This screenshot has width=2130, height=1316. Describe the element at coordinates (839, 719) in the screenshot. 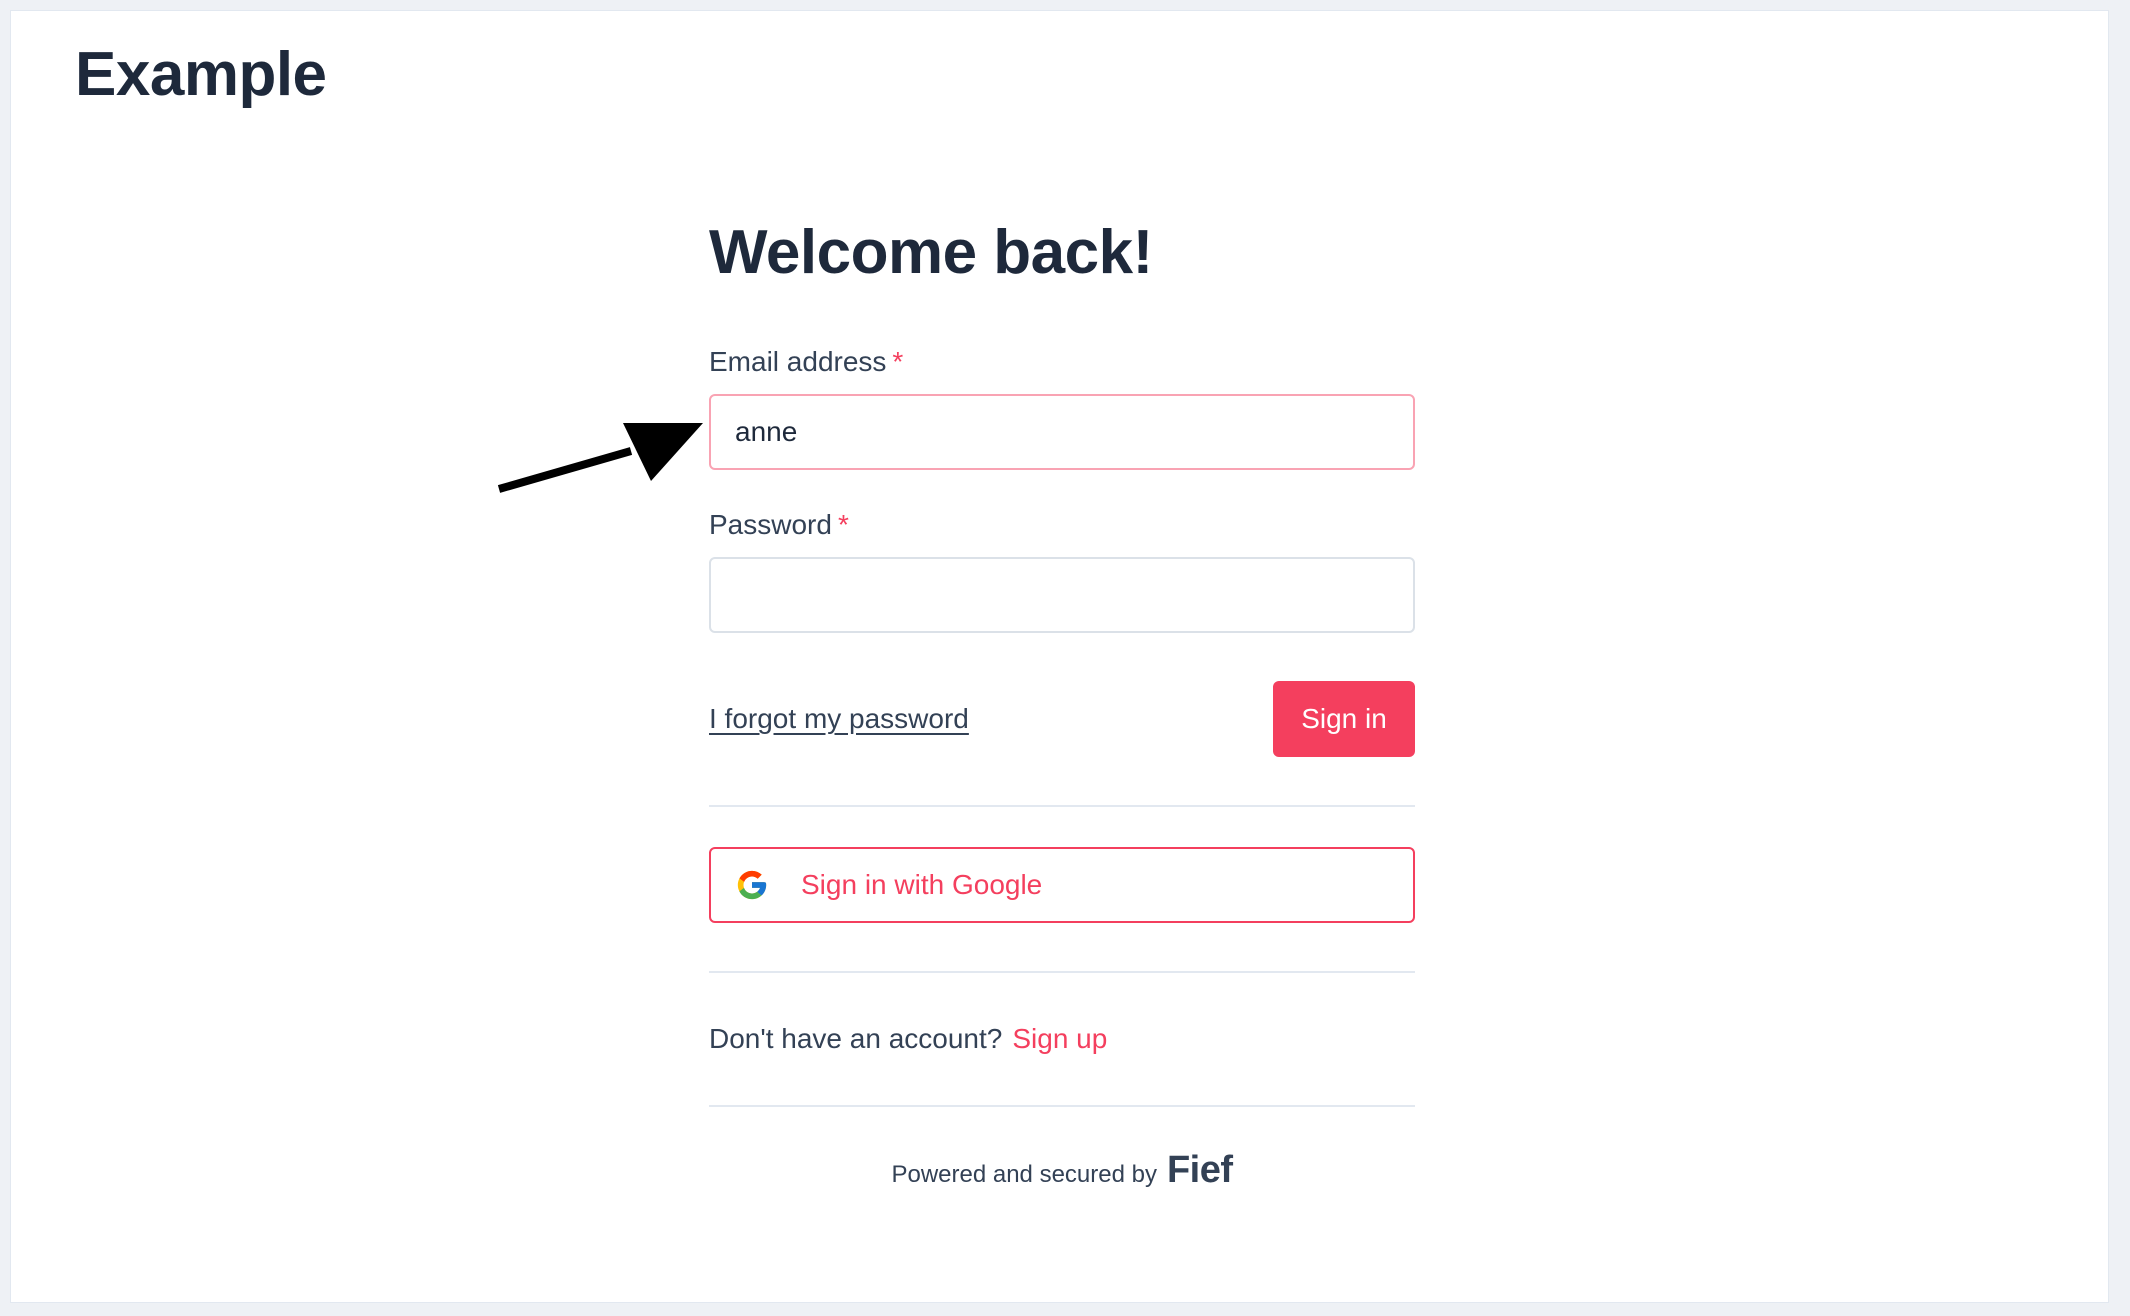

I see `forgot-password-link: I forgot my password` at that location.